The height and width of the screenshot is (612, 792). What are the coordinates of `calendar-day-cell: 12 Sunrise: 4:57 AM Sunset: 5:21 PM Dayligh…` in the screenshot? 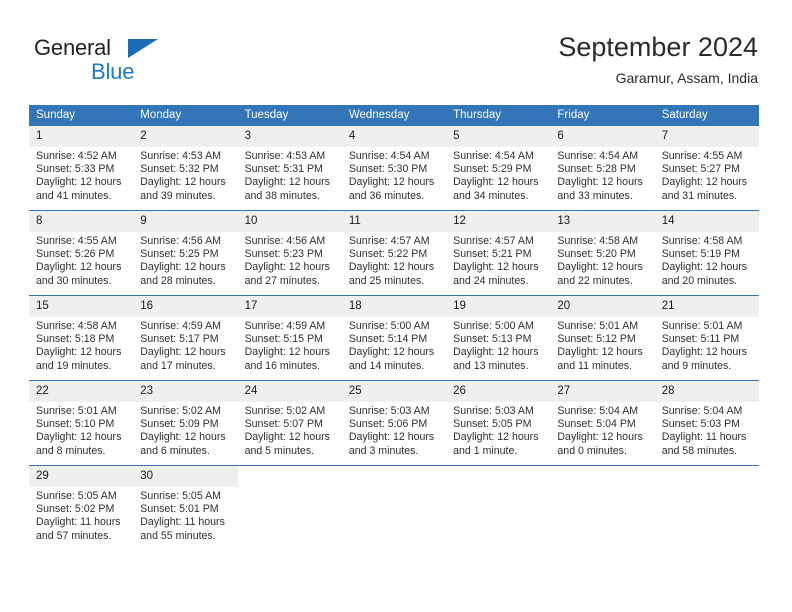 It's located at (498, 253).